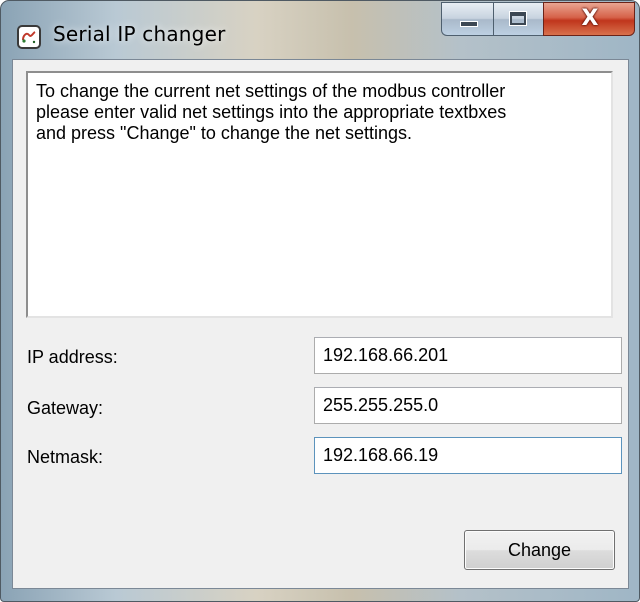 Image resolution: width=640 pixels, height=602 pixels. What do you see at coordinates (29, 37) in the screenshot?
I see `serial-port-icon` at bounding box center [29, 37].